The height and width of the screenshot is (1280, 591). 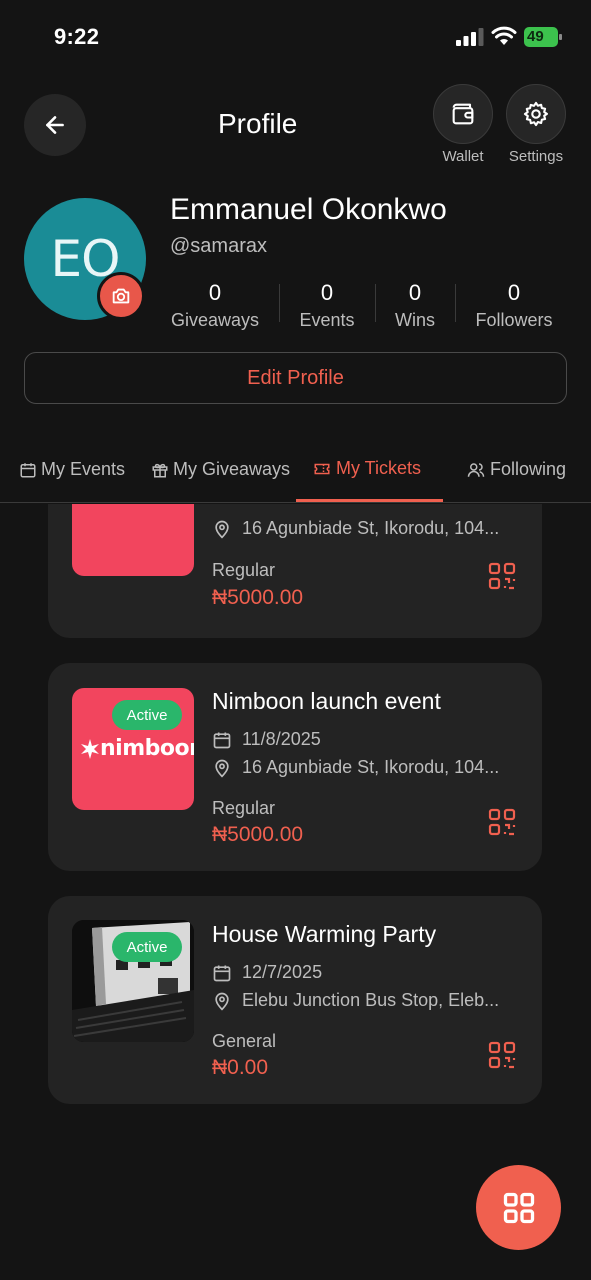 What do you see at coordinates (379, 468) in the screenshot?
I see `tab-label: My Tickets` at bounding box center [379, 468].